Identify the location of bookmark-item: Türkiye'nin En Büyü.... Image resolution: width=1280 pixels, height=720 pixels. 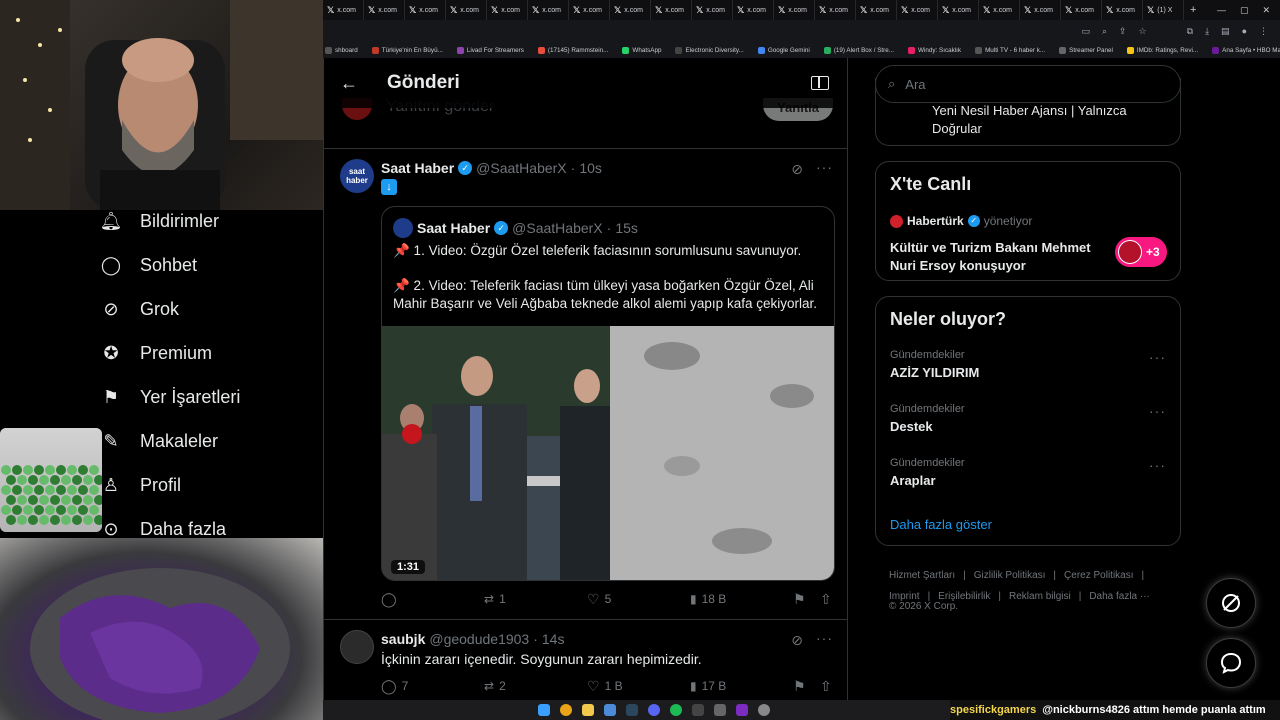
(407, 50).